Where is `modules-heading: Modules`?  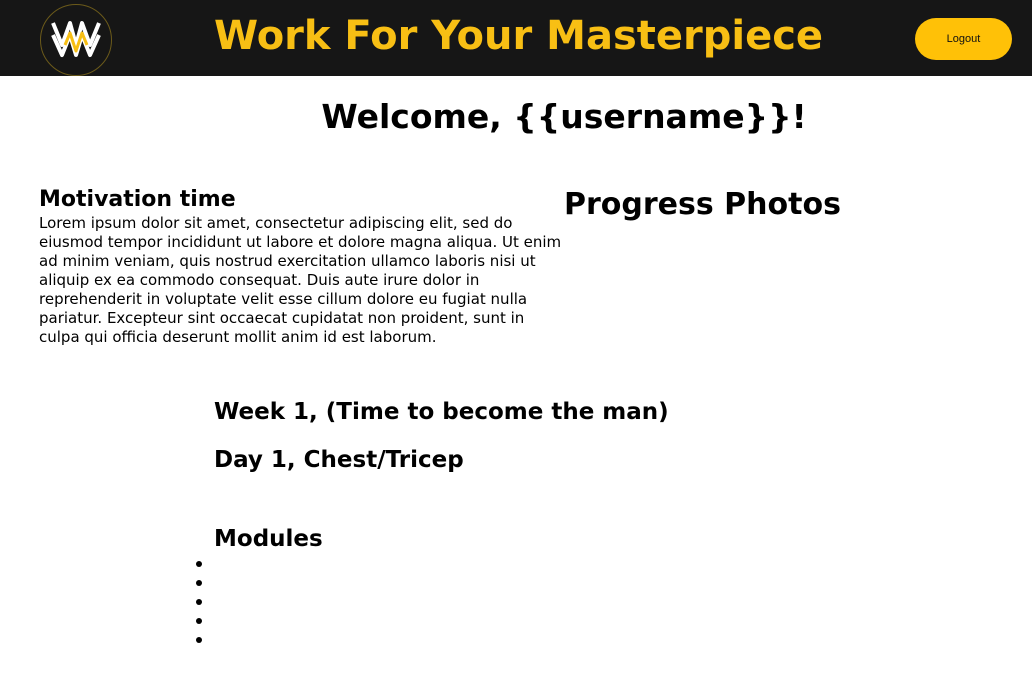 modules-heading: Modules is located at coordinates (268, 539).